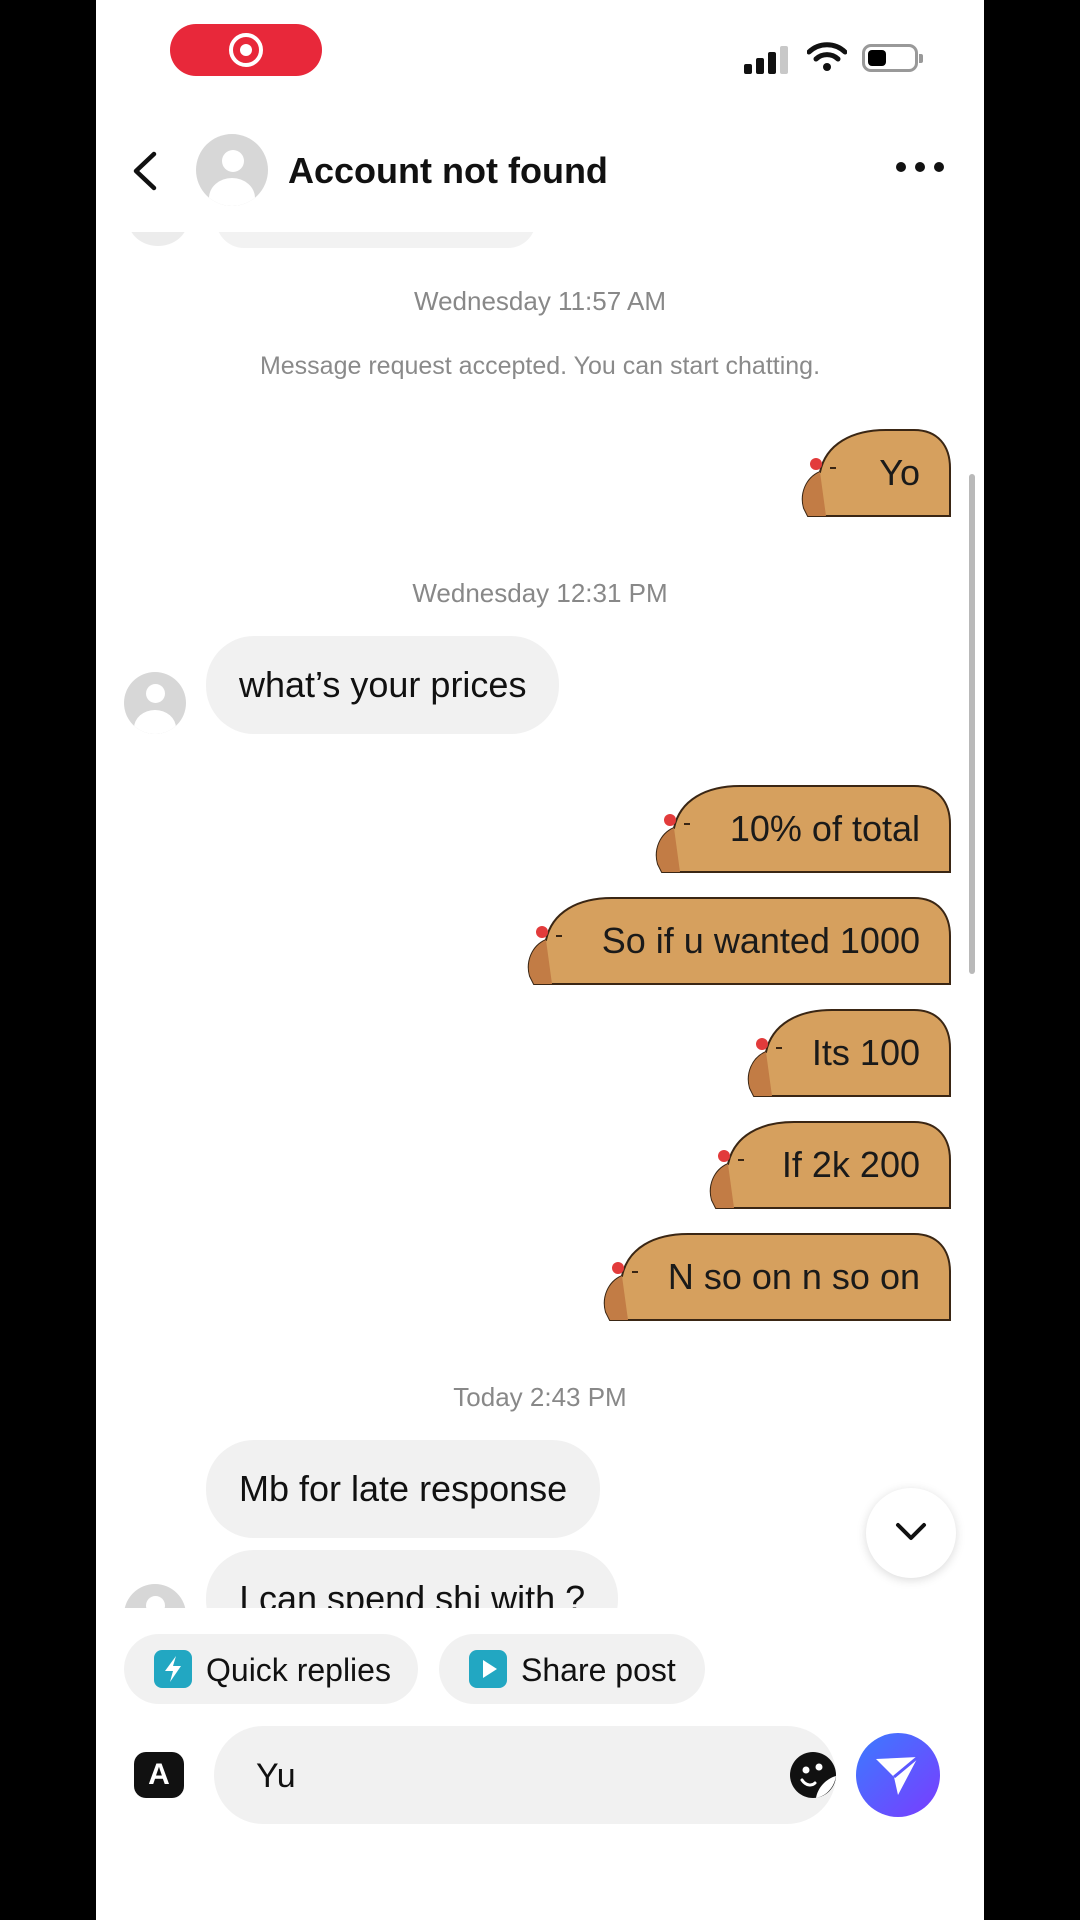  Describe the element at coordinates (298, 1670) in the screenshot. I see `quick-replies-label: Quick replies` at that location.